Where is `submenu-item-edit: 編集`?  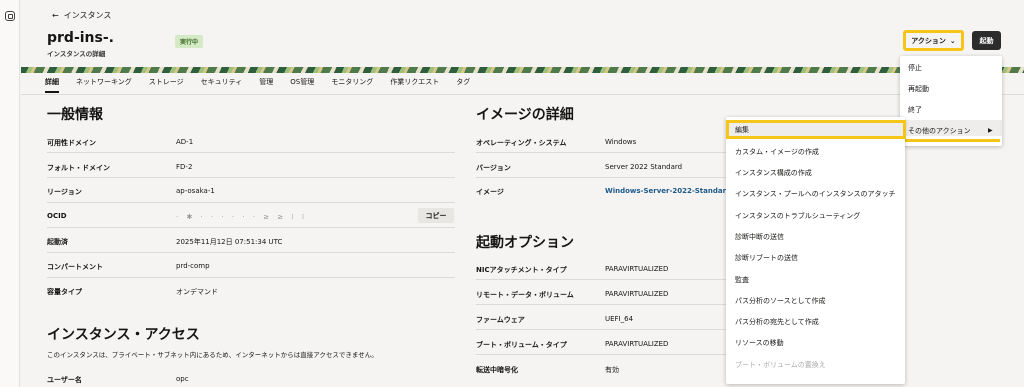 submenu-item-edit: 編集 is located at coordinates (742, 130).